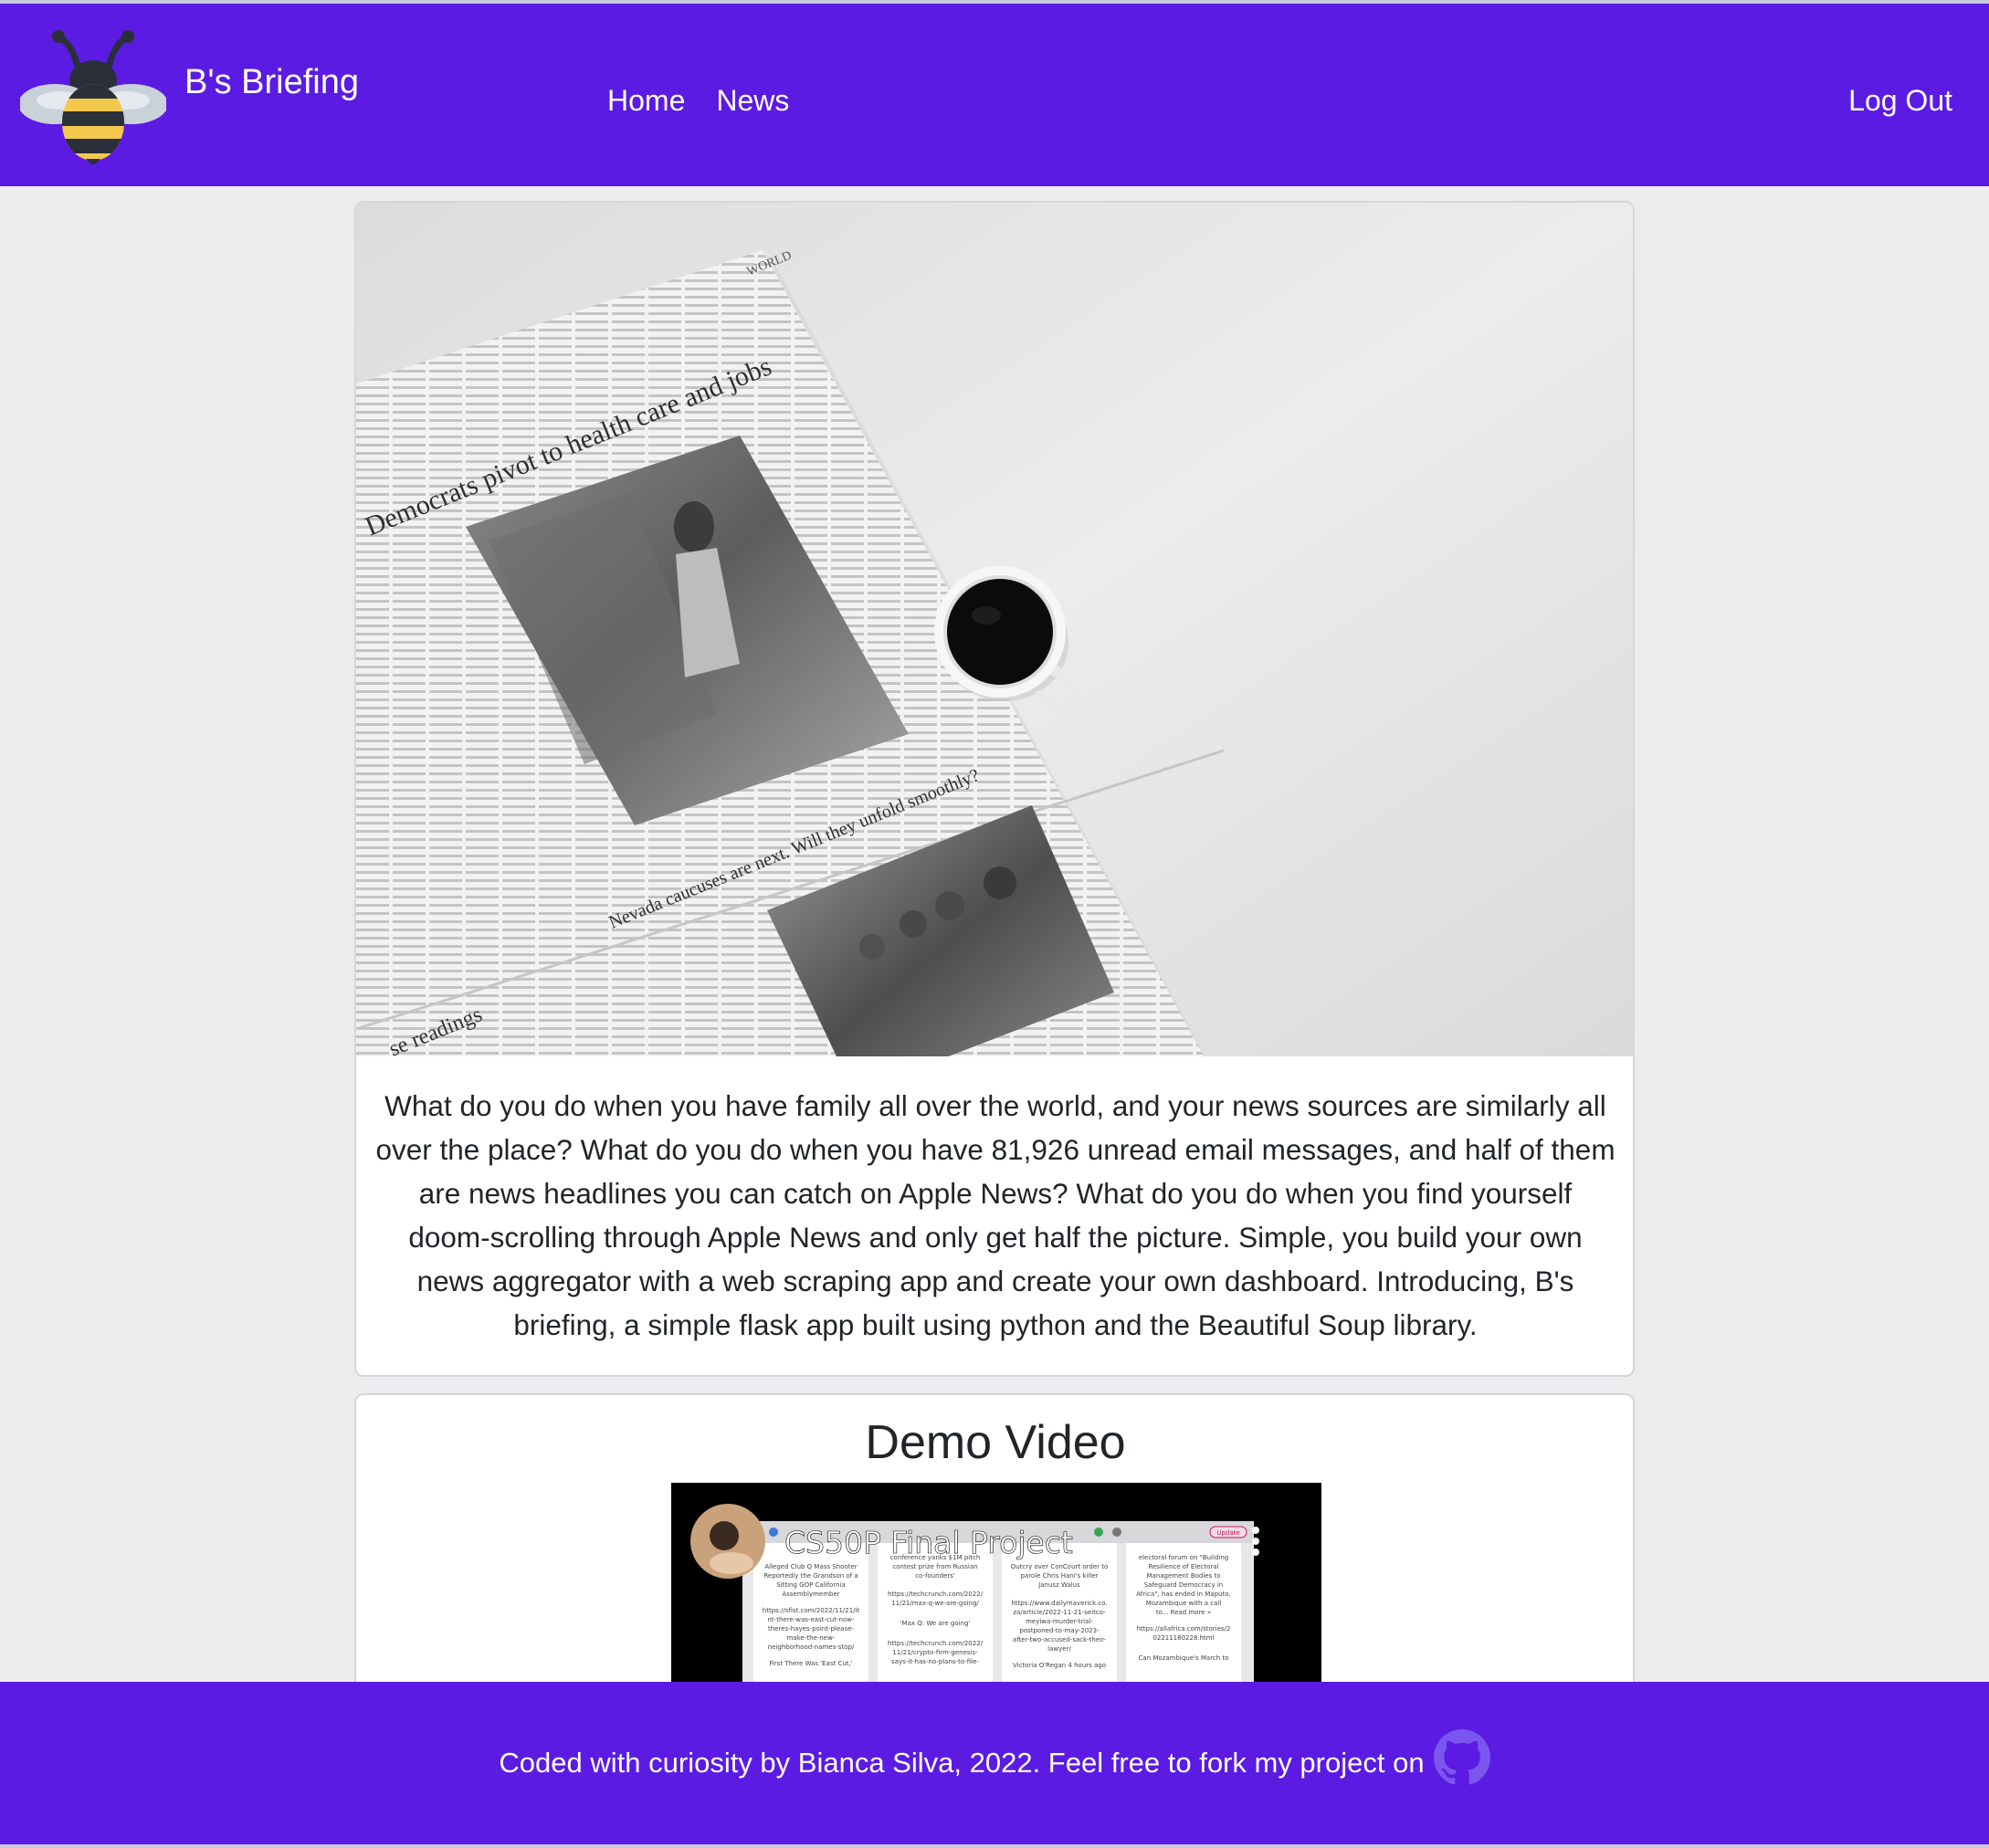 The height and width of the screenshot is (1848, 1989). I want to click on video-col-1-line-5: https://sfist.com/2022/11/21/it, so click(811, 1610).